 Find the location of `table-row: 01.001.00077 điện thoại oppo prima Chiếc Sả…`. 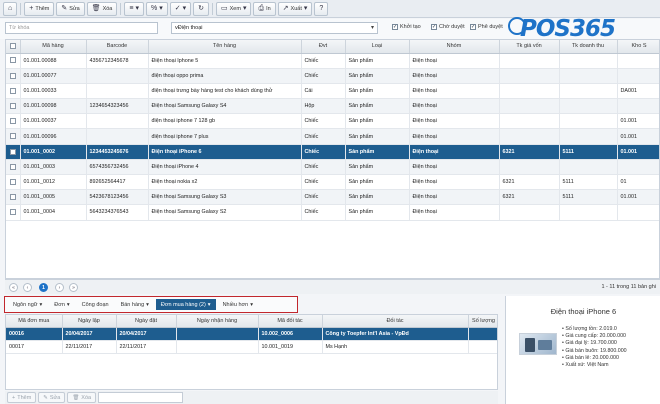

table-row: 01.001.00077 điện thoại oppo prima Chiếc Sả… is located at coordinates (332, 76).